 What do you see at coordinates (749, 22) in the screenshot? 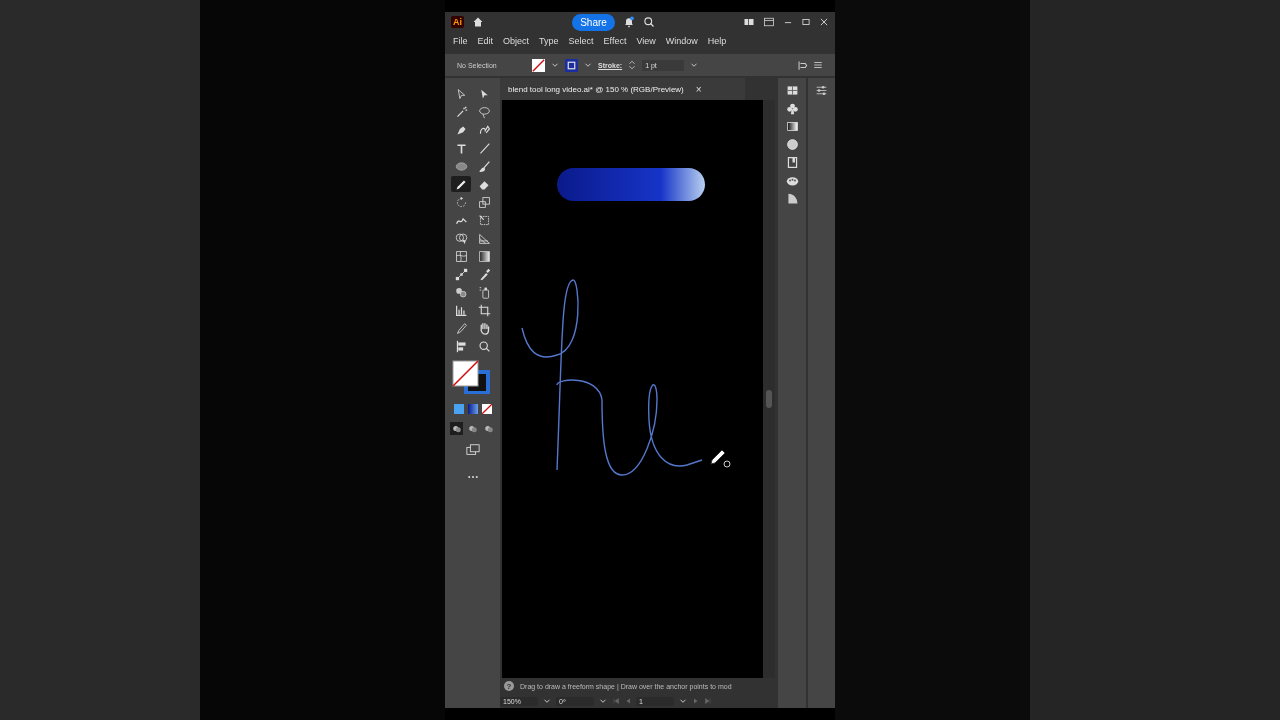
I see `workspace-icon` at bounding box center [749, 22].